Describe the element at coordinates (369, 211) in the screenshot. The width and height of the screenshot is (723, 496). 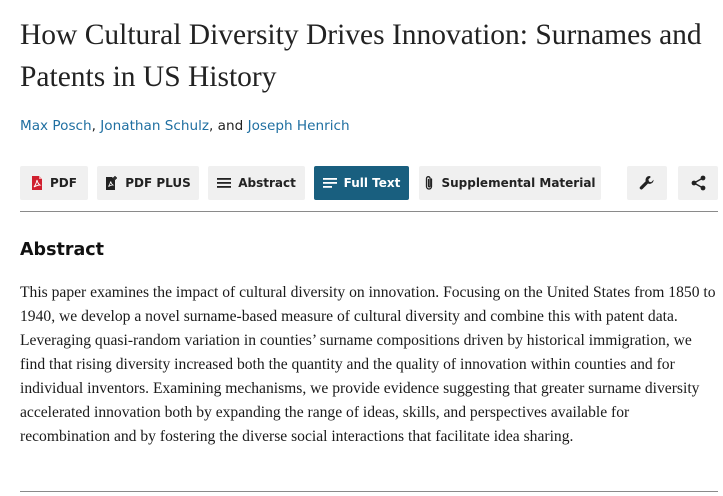
I see `toolbar-divider` at that location.